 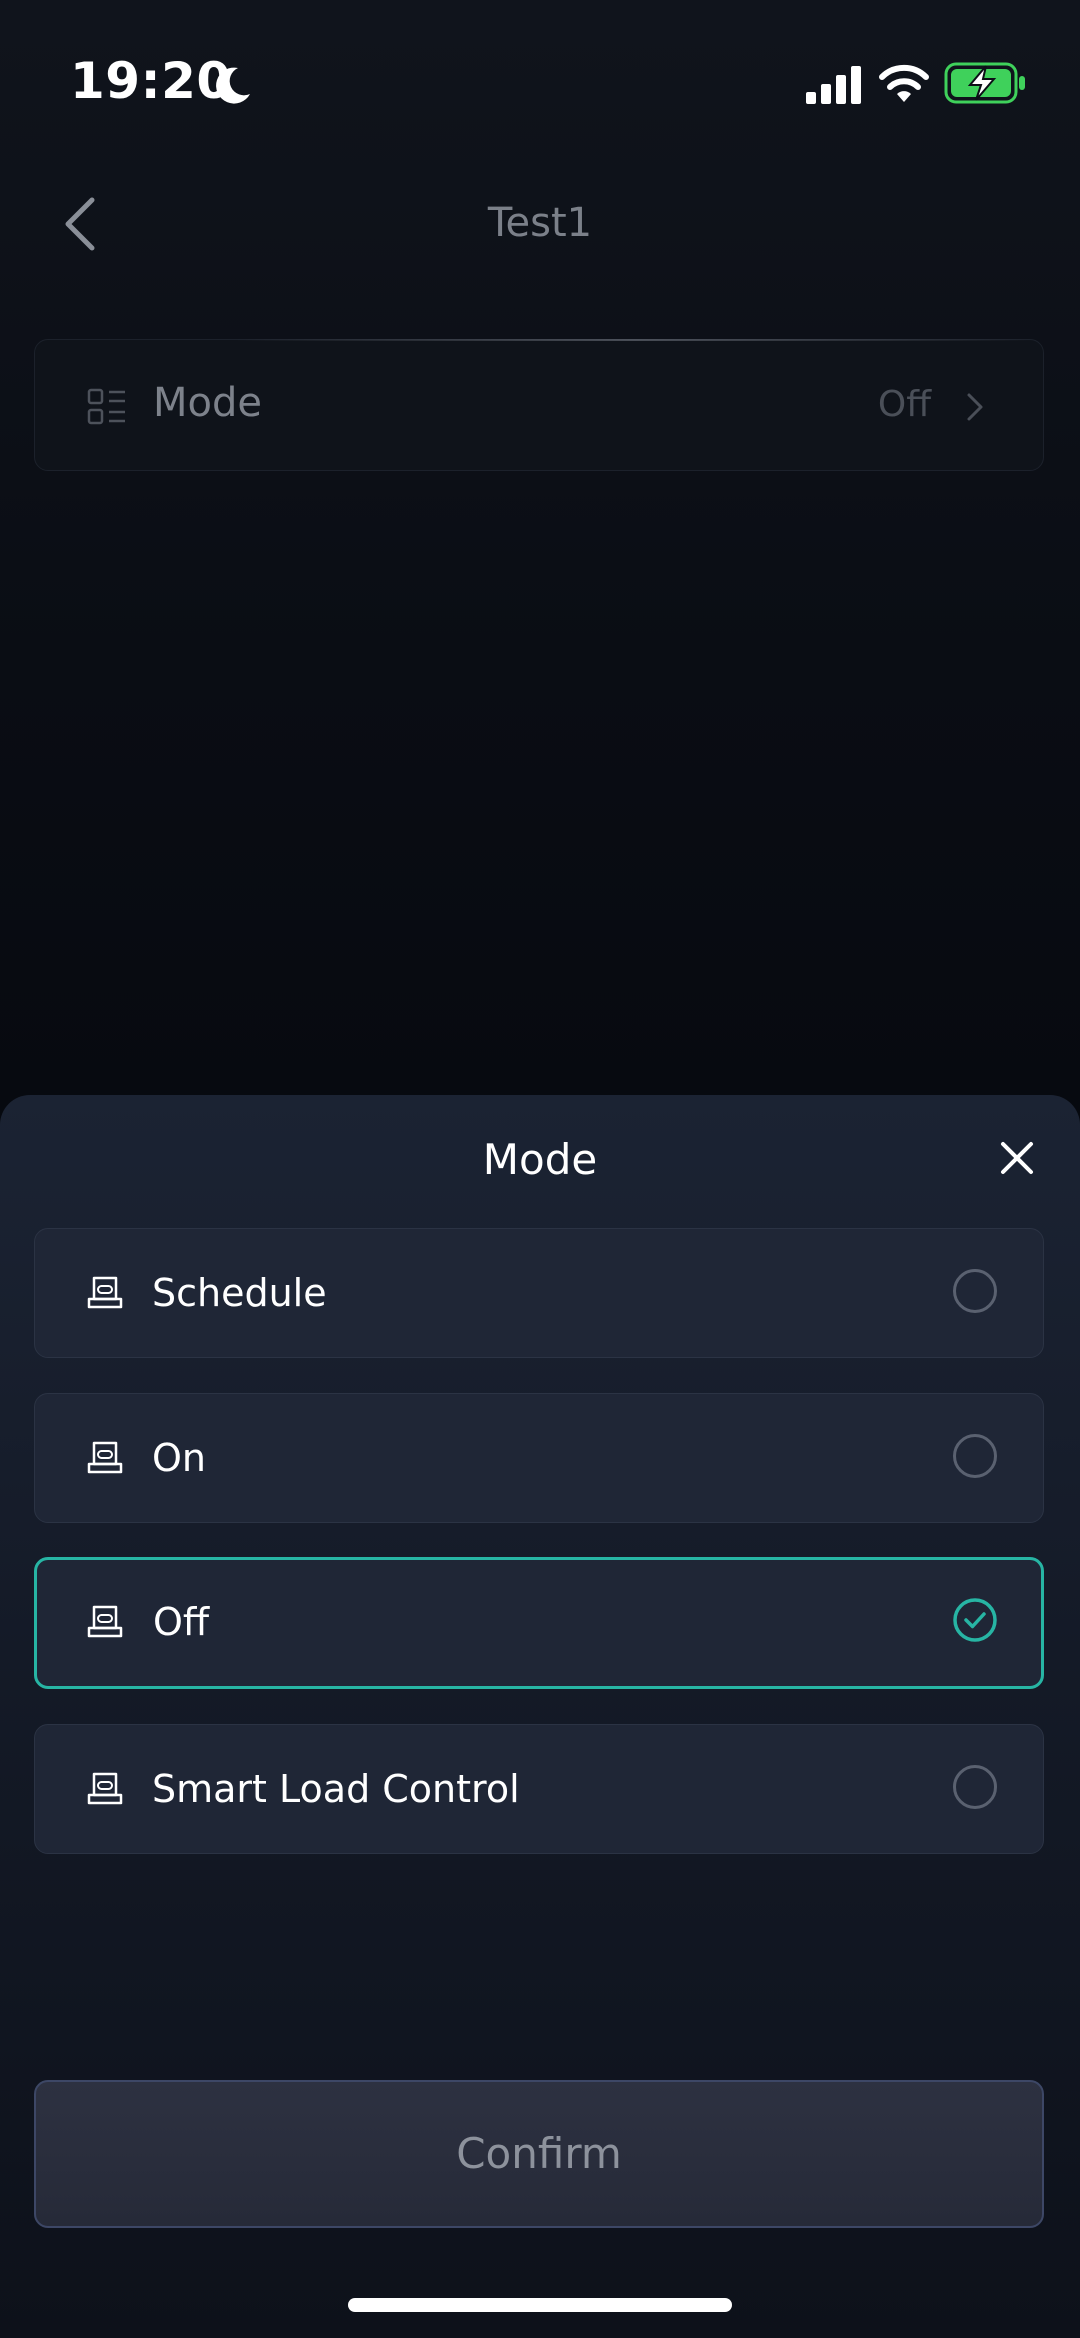 What do you see at coordinates (233, 85) in the screenshot?
I see `moon-icon` at bounding box center [233, 85].